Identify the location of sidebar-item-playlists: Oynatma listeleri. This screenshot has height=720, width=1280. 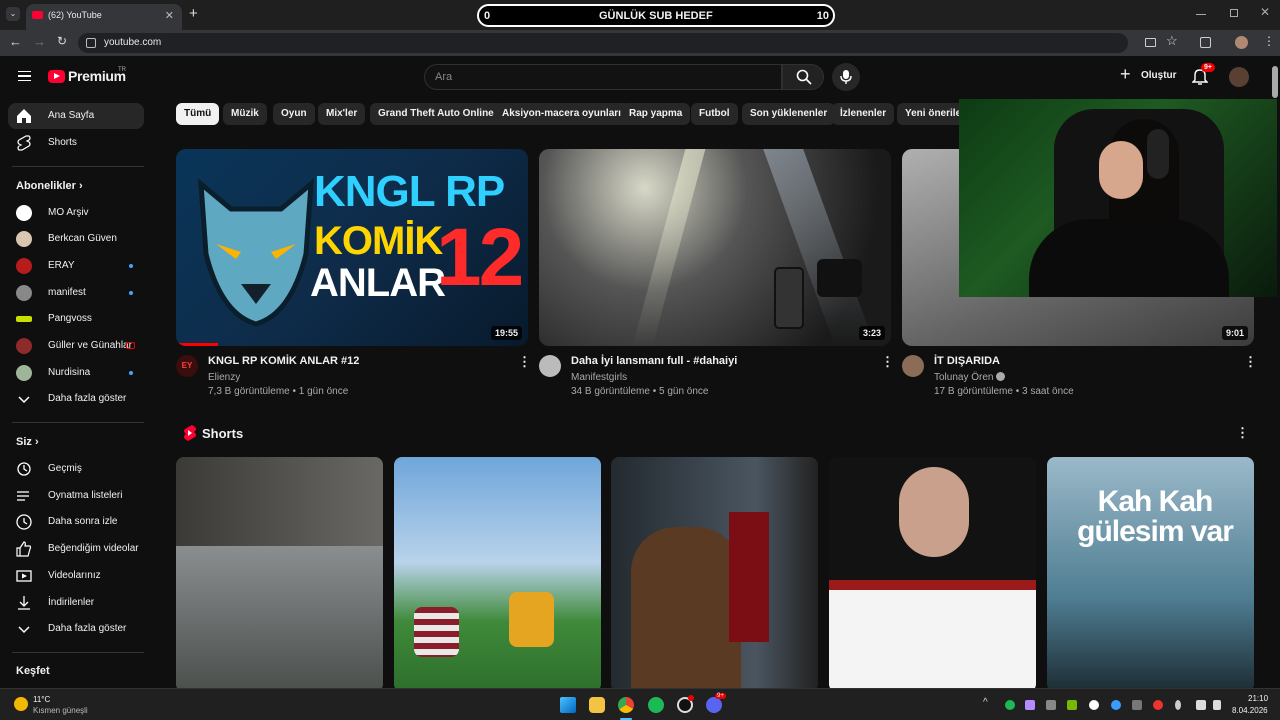
(76, 496).